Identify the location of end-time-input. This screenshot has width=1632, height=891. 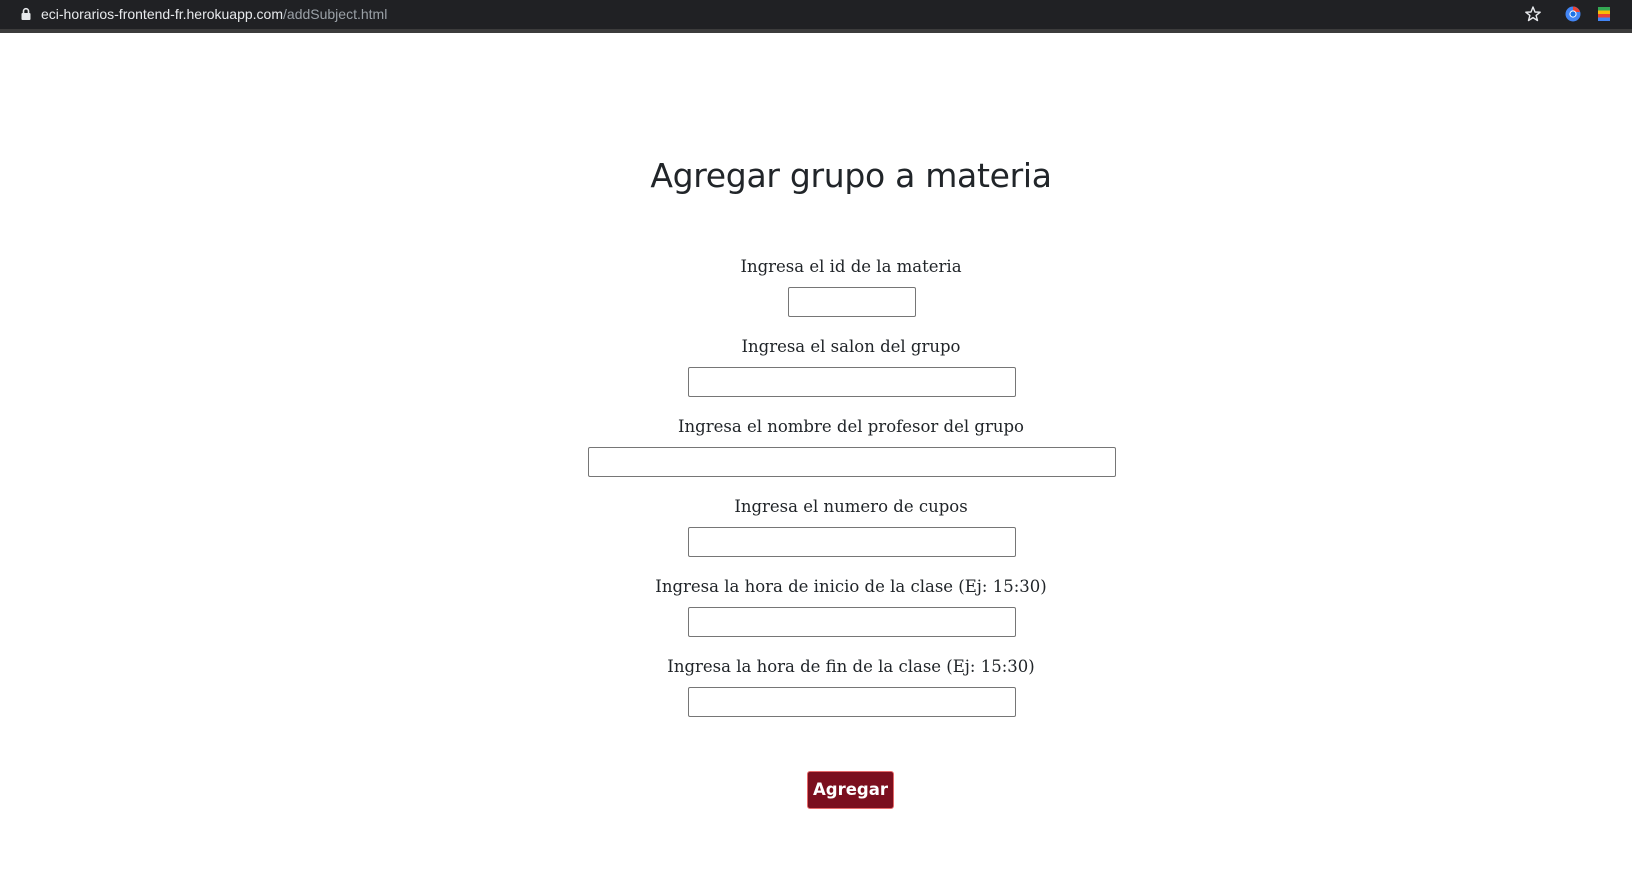
(852, 702).